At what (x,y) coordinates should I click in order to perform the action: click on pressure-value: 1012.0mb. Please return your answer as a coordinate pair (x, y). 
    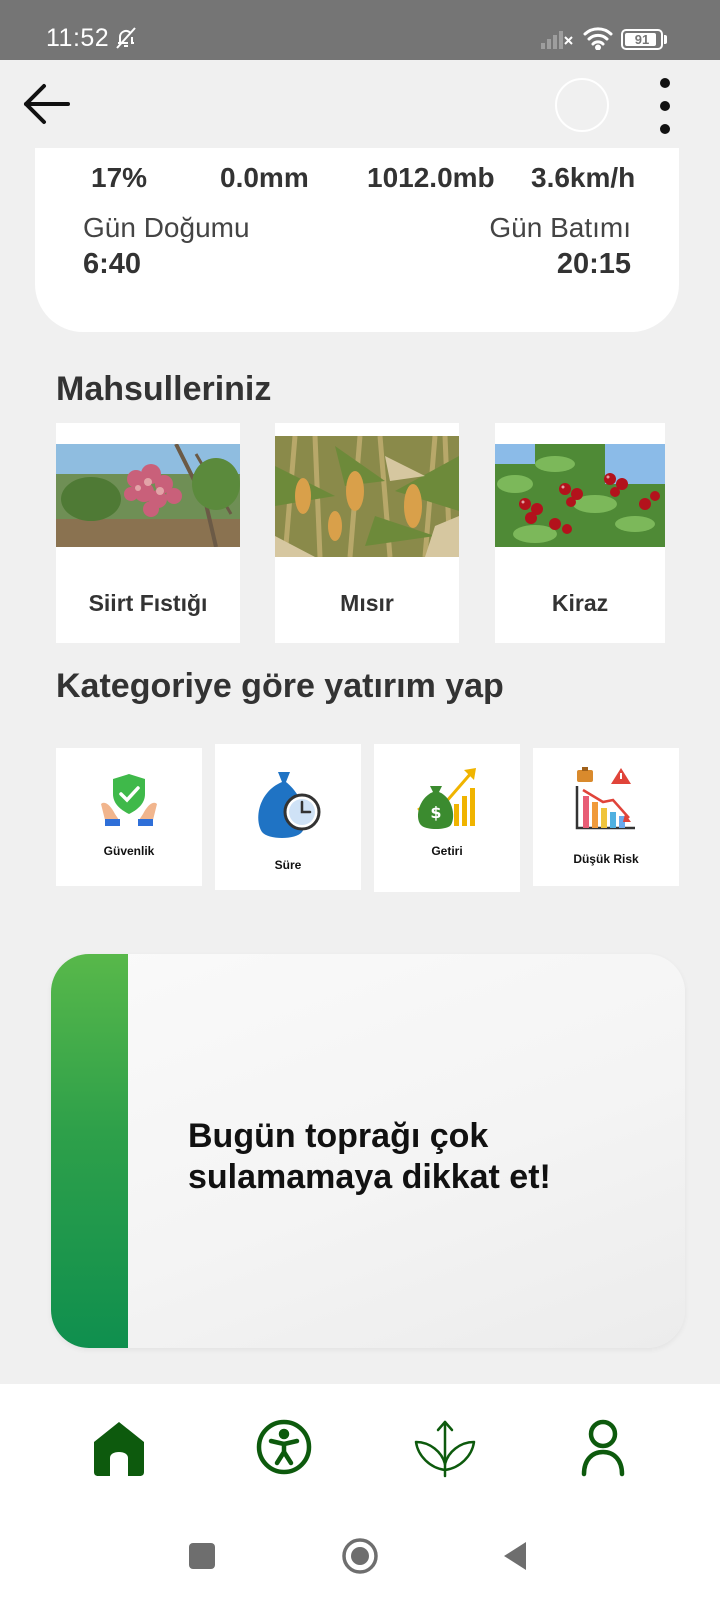
    Looking at the image, I should click on (431, 177).